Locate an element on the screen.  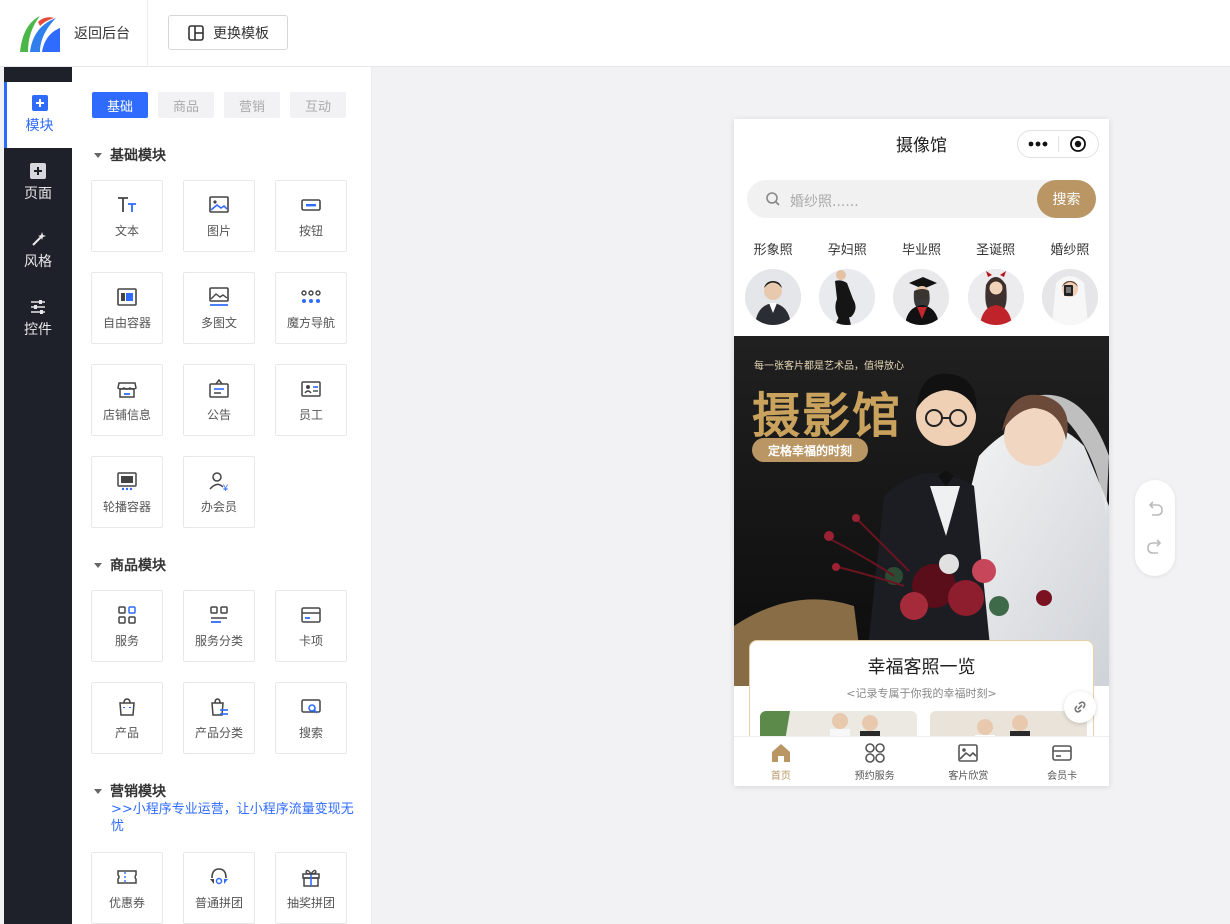
module-lottery-group: 抽奖拼团 is located at coordinates (311, 888).